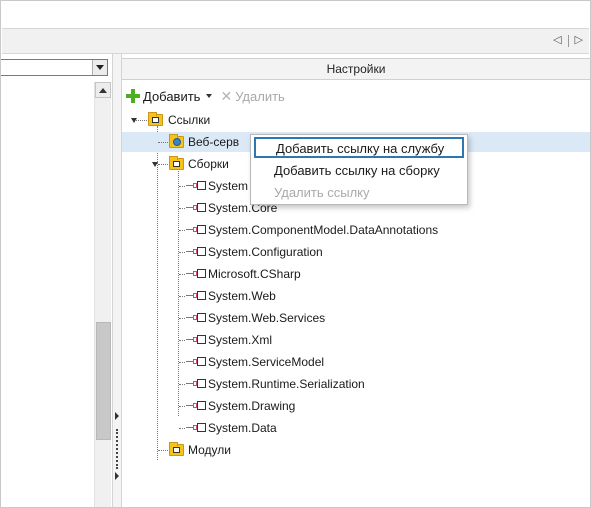 This screenshot has height=508, width=591. I want to click on tree-node-modules: Модули, so click(356, 450).